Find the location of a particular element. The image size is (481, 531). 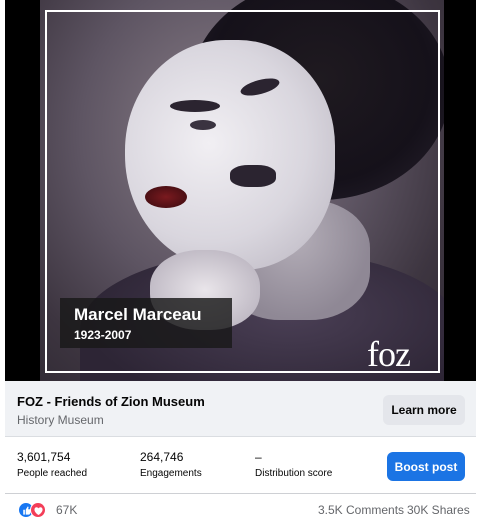

reactions-row: 67K 3.5K Comments 30K Shares is located at coordinates (240, 510).